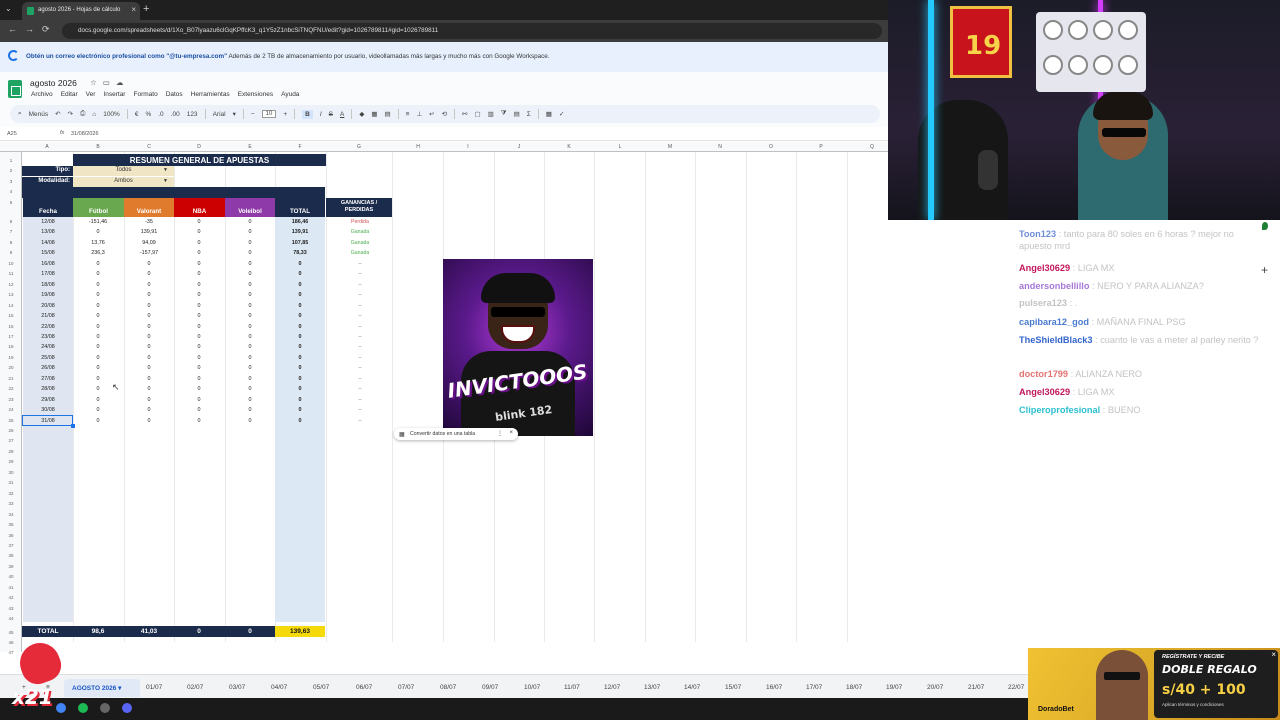 The image size is (1280, 720). What do you see at coordinates (11, 461) in the screenshot?
I see `row-header: 29` at bounding box center [11, 461].